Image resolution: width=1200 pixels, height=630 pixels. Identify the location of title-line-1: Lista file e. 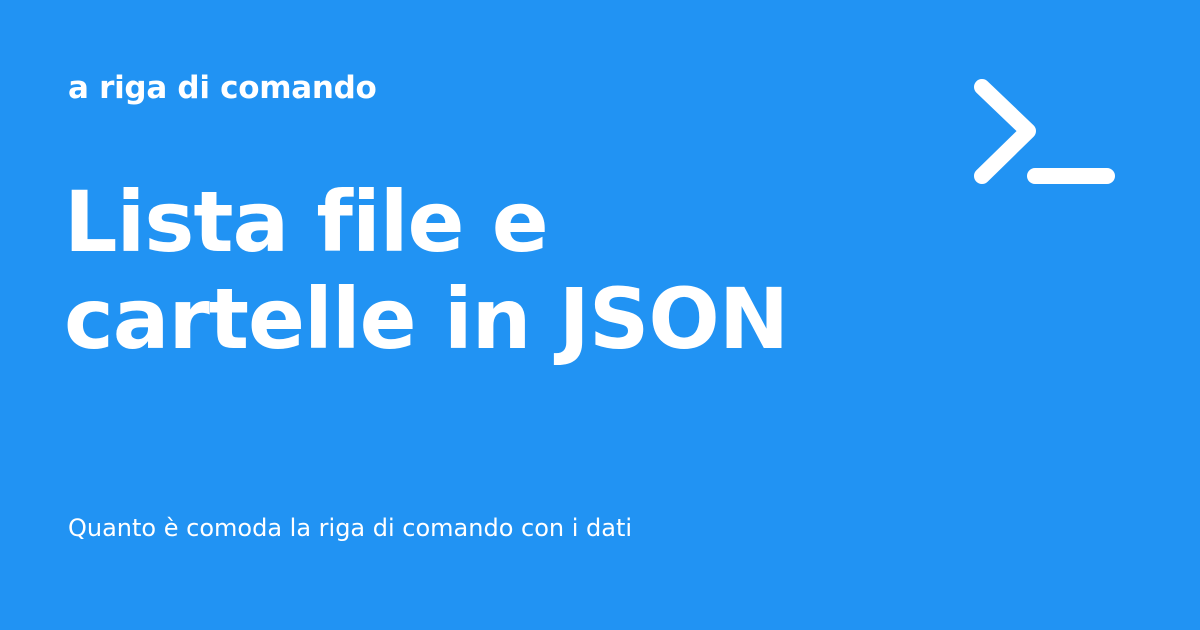
(306, 222).